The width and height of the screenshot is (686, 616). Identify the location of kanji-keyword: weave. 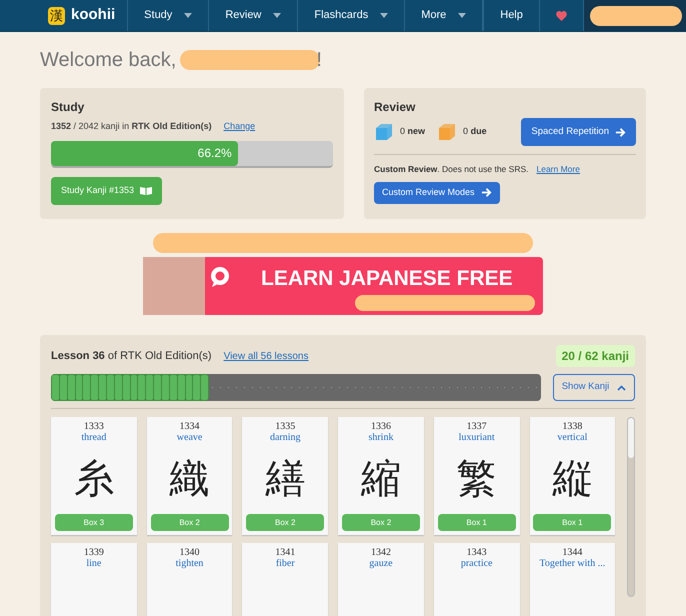
(189, 438).